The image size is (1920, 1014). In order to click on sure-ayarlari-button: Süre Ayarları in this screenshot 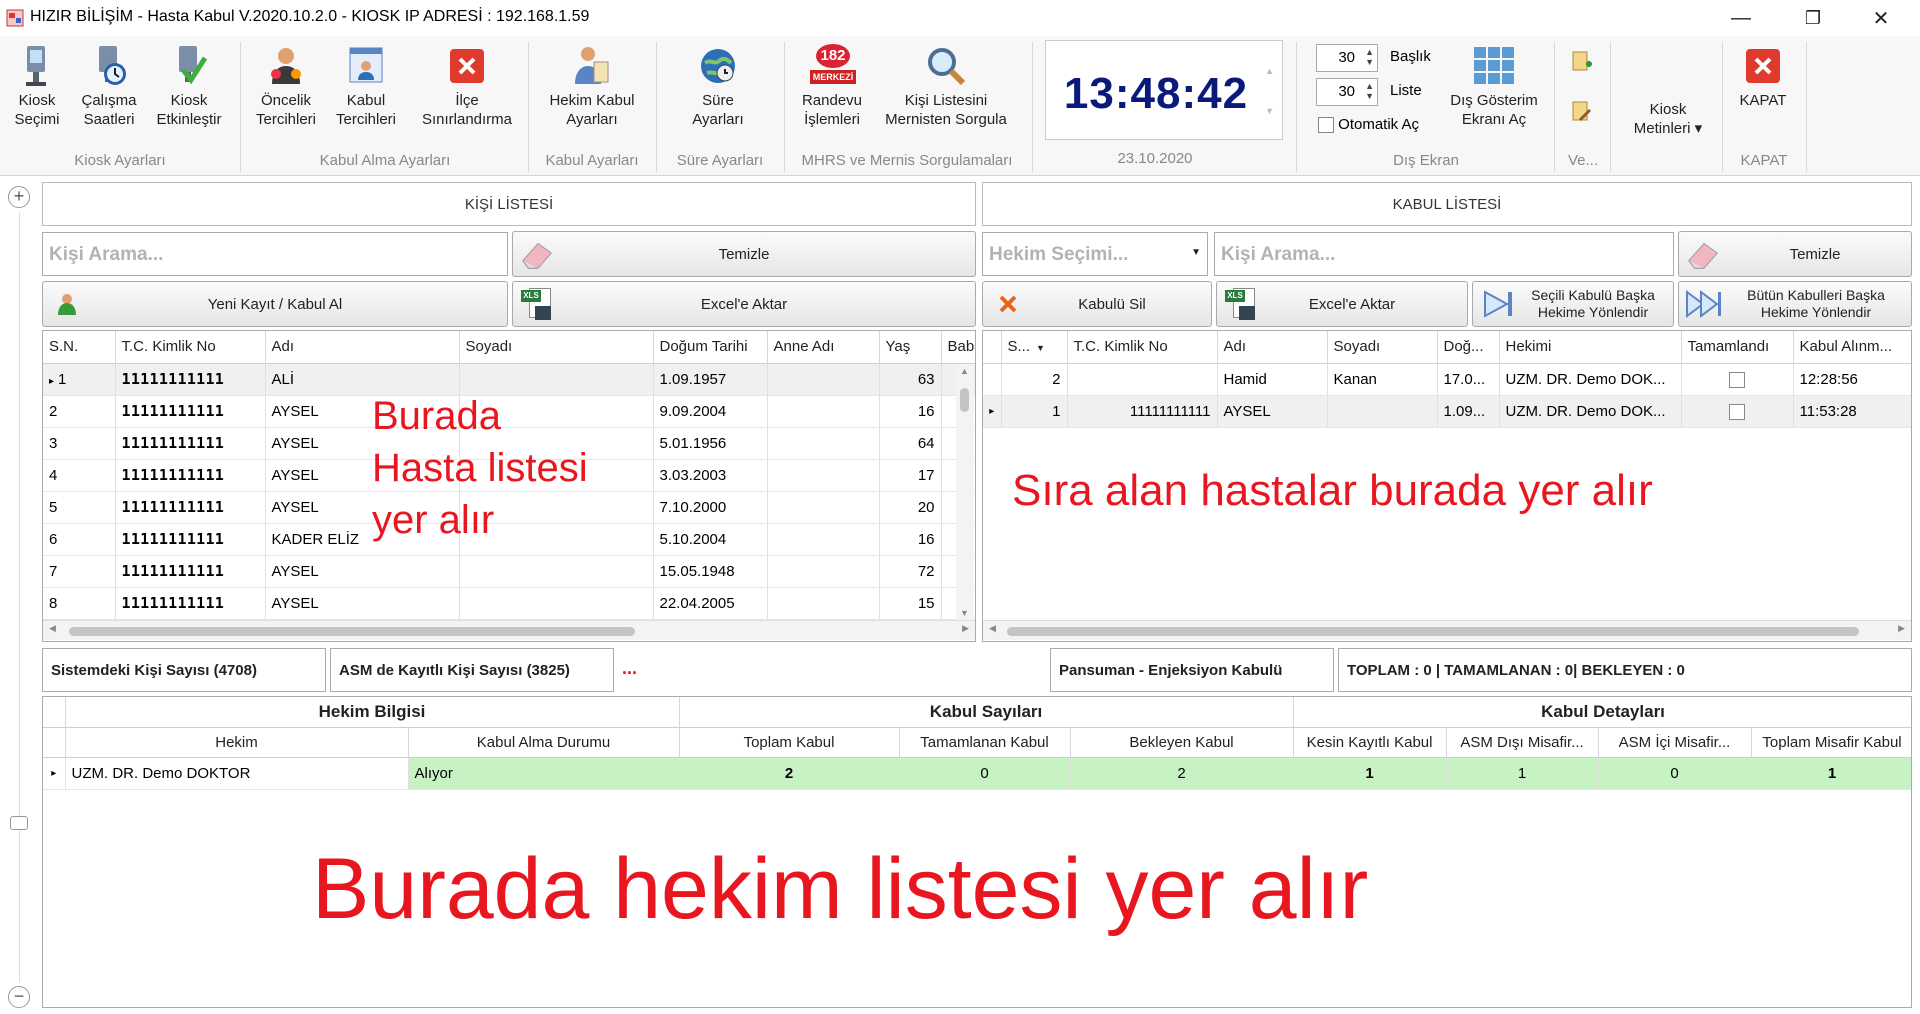, I will do `click(718, 86)`.